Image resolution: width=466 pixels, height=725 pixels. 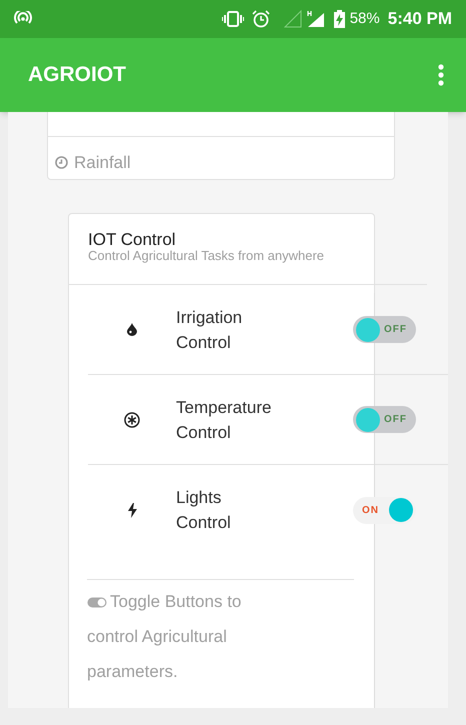 What do you see at coordinates (132, 510) in the screenshot?
I see `lightning-icon` at bounding box center [132, 510].